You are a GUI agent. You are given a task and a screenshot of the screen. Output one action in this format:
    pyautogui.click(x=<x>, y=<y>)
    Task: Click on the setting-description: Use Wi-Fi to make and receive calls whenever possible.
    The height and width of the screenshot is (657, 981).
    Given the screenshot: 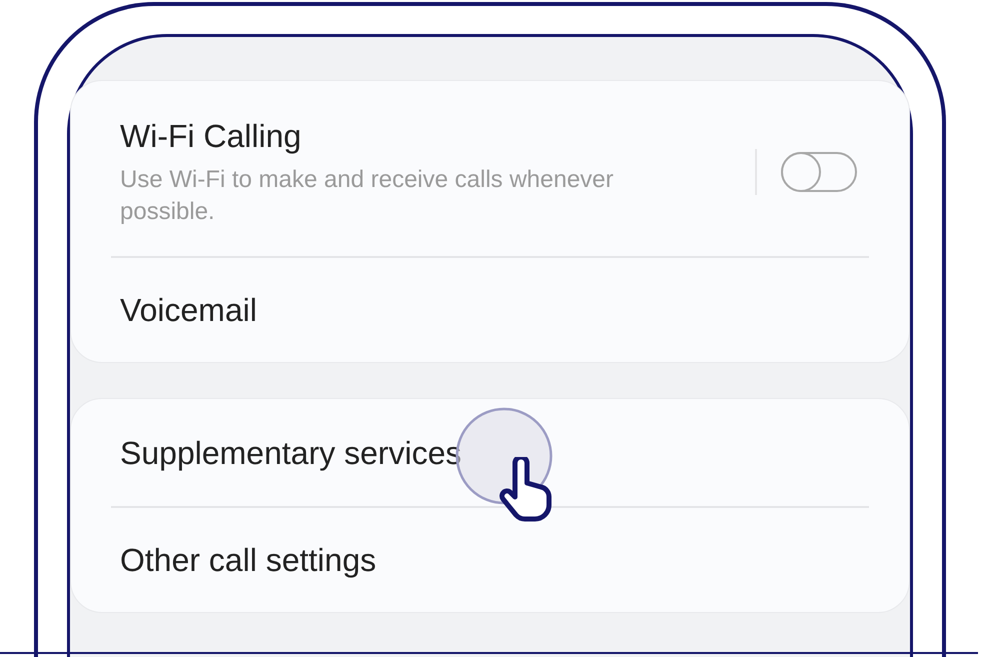 What is the action you would take?
    pyautogui.click(x=367, y=196)
    